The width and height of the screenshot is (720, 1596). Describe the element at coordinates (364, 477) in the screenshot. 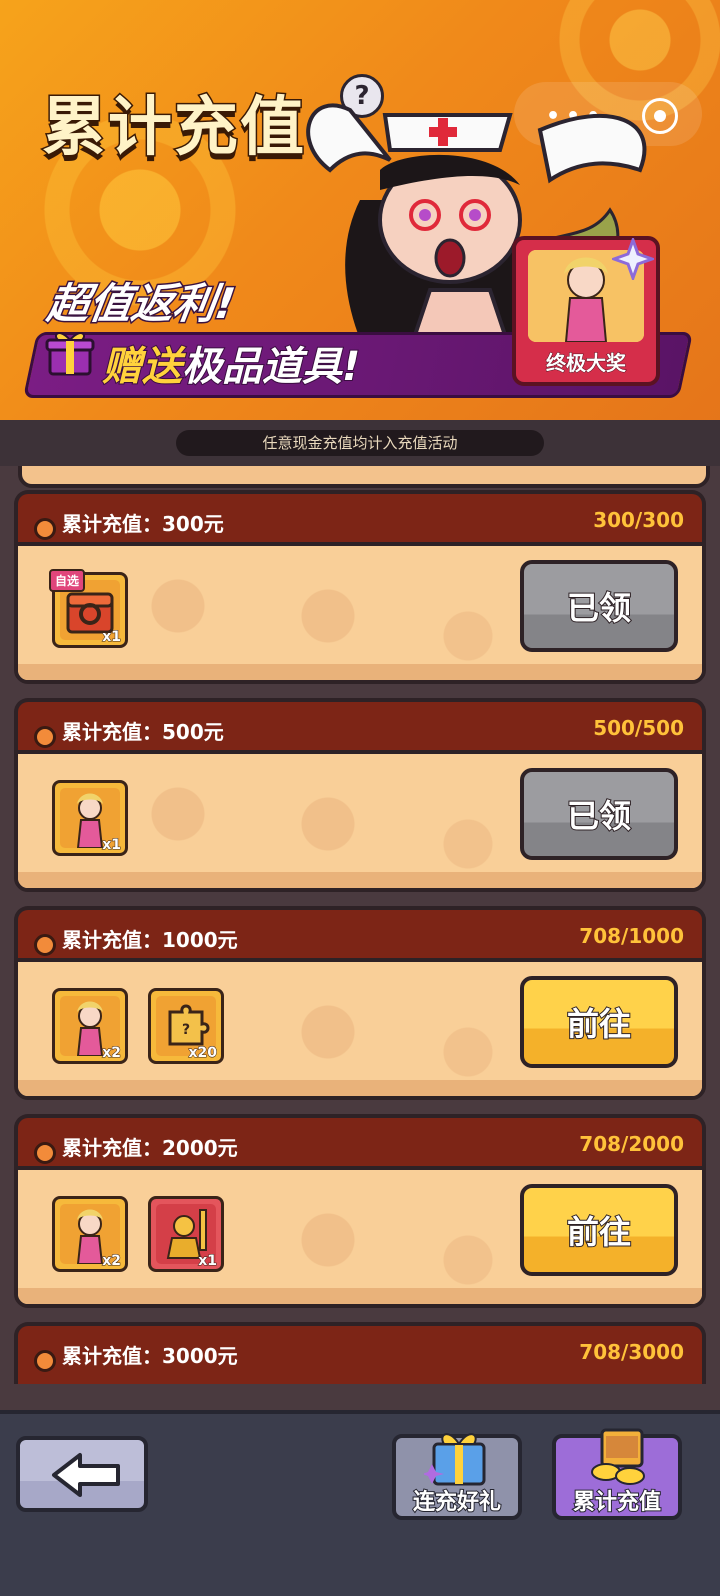

I see `previous-tier-card-edge` at that location.